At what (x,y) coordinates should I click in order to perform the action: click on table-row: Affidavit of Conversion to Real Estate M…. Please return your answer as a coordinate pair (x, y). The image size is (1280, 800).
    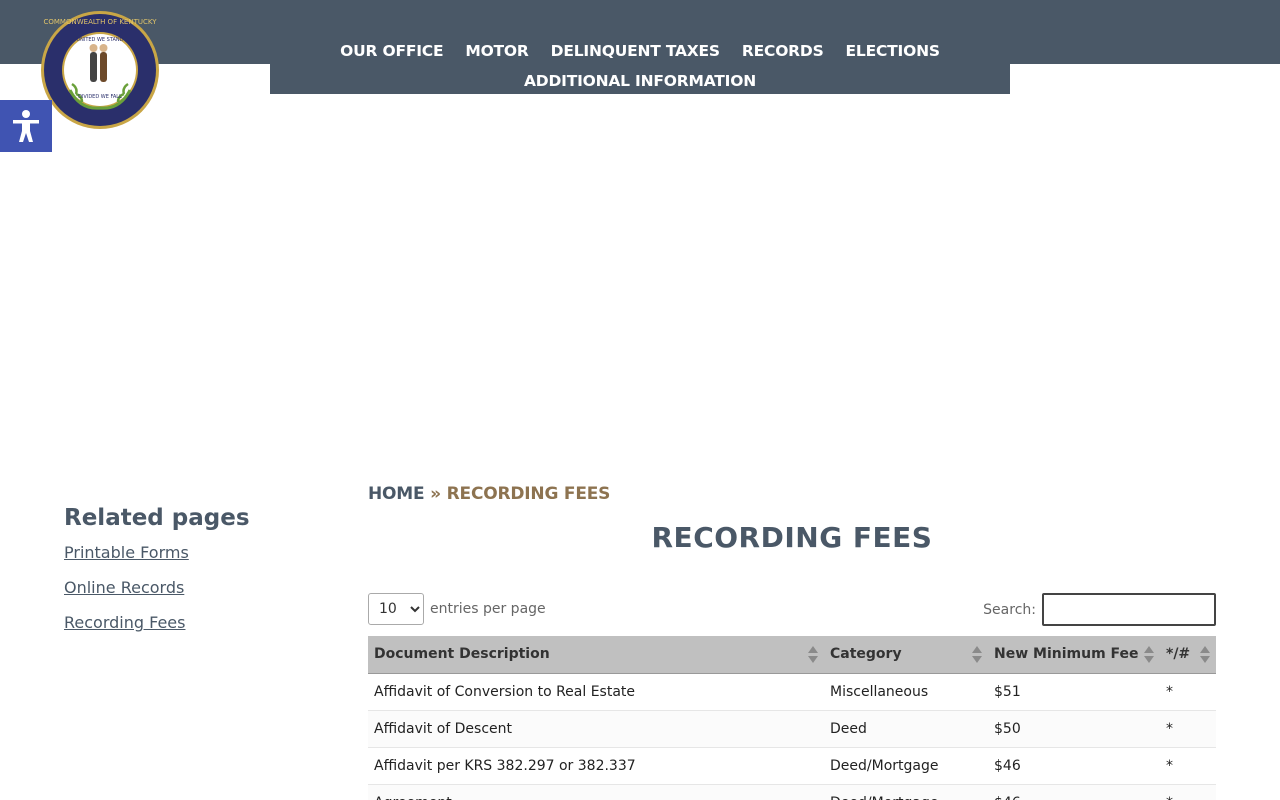
    Looking at the image, I should click on (792, 692).